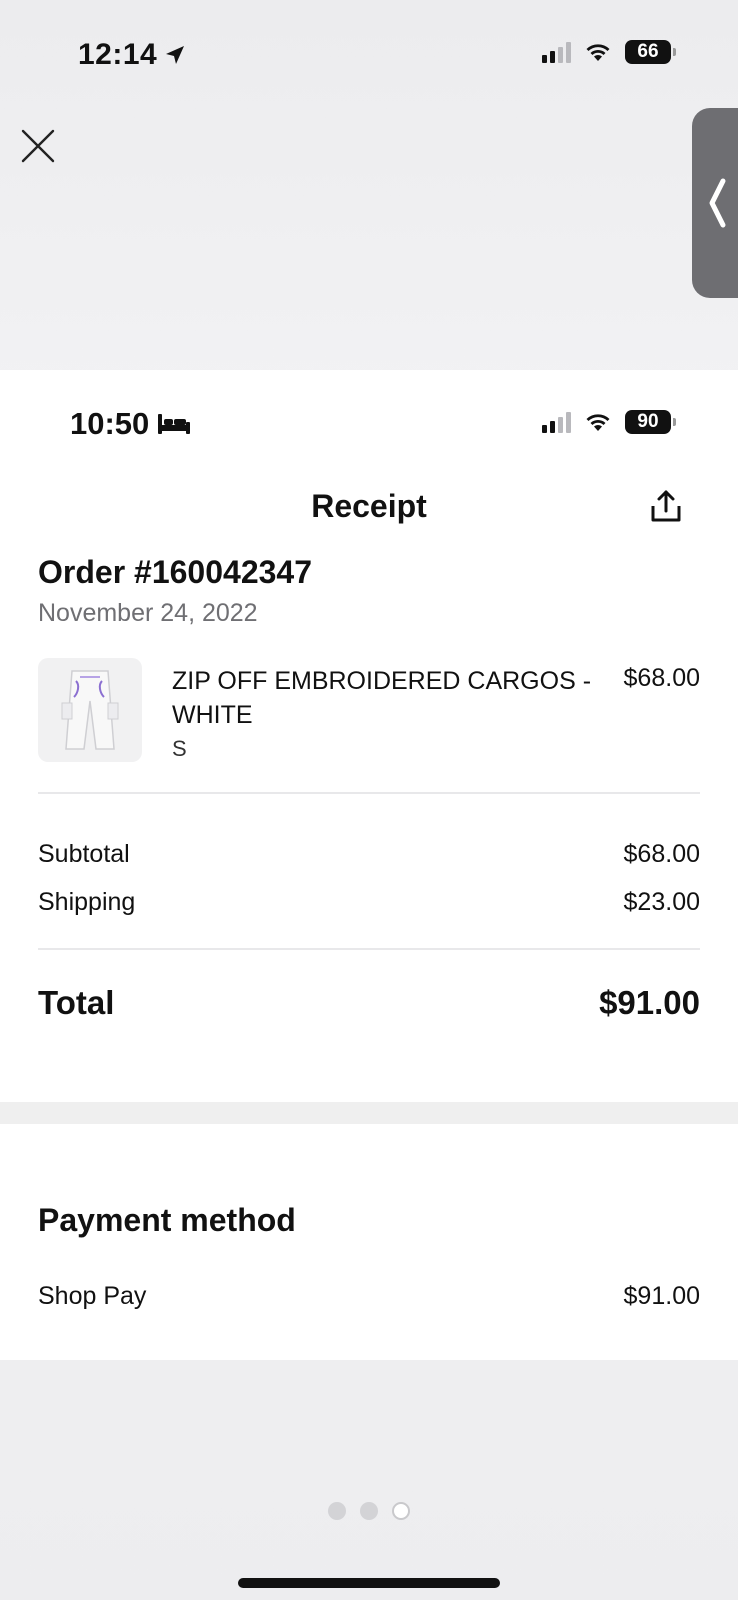  Describe the element at coordinates (84, 854) in the screenshot. I see `subtotal-label: Subtotal` at that location.